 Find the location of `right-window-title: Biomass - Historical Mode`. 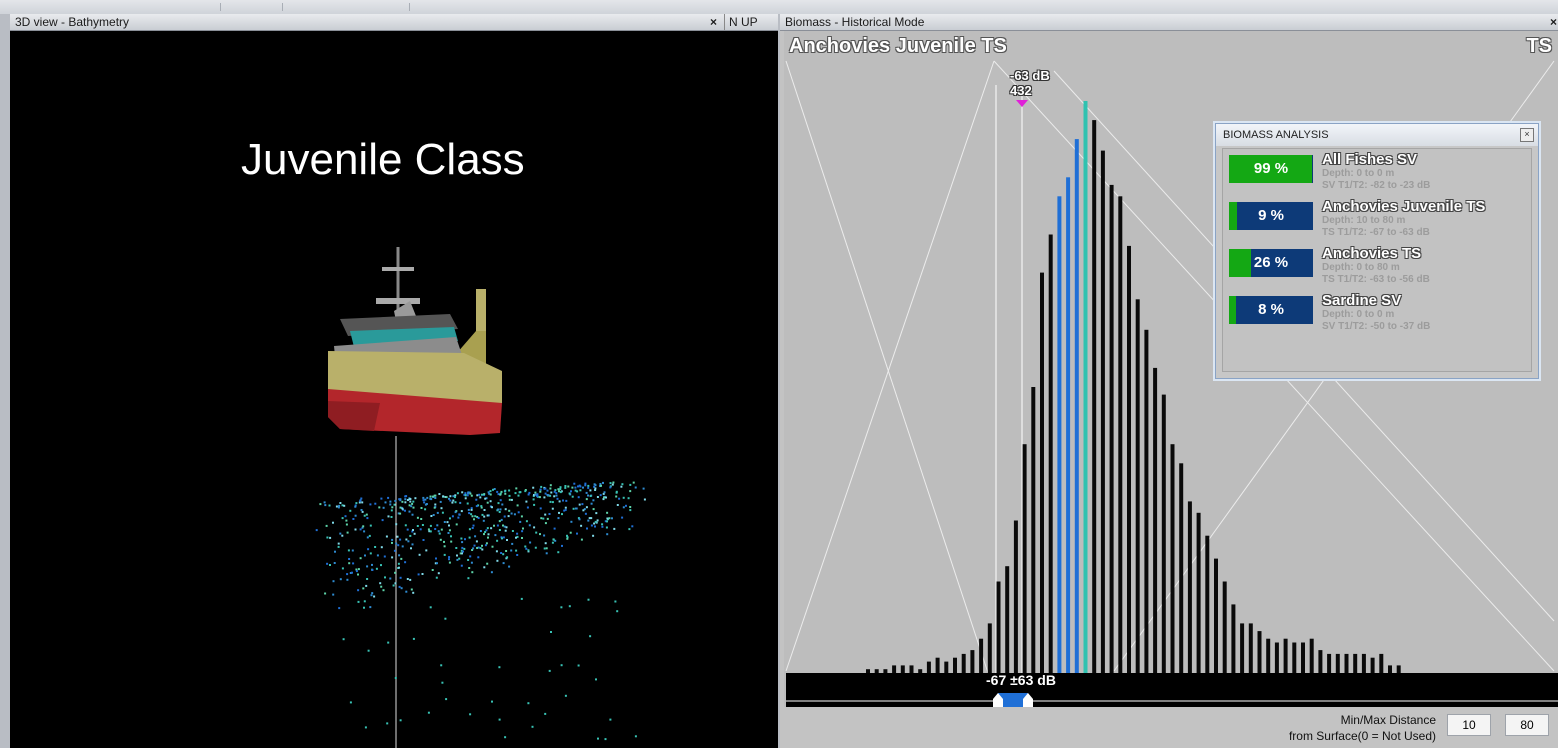

right-window-title: Biomass - Historical Mode is located at coordinates (855, 22).